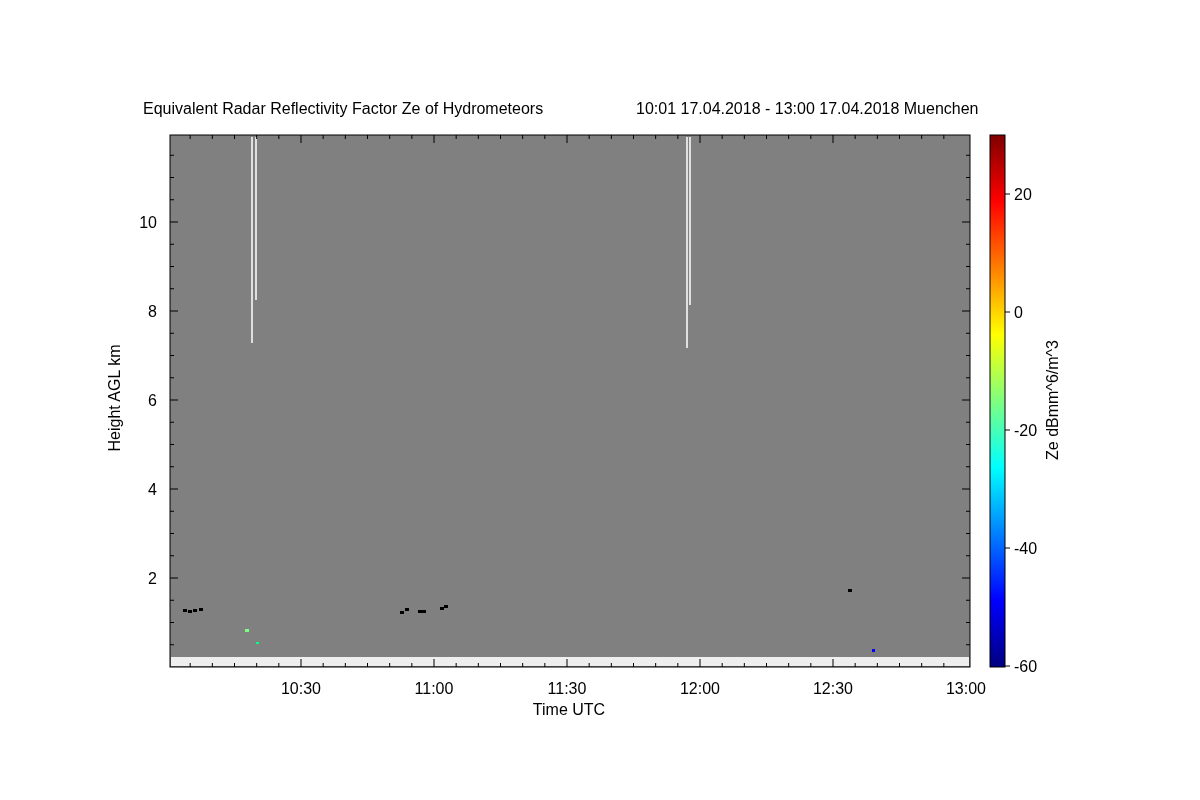 The image size is (1200, 800). I want to click on tick-label: 20, so click(1023, 194).